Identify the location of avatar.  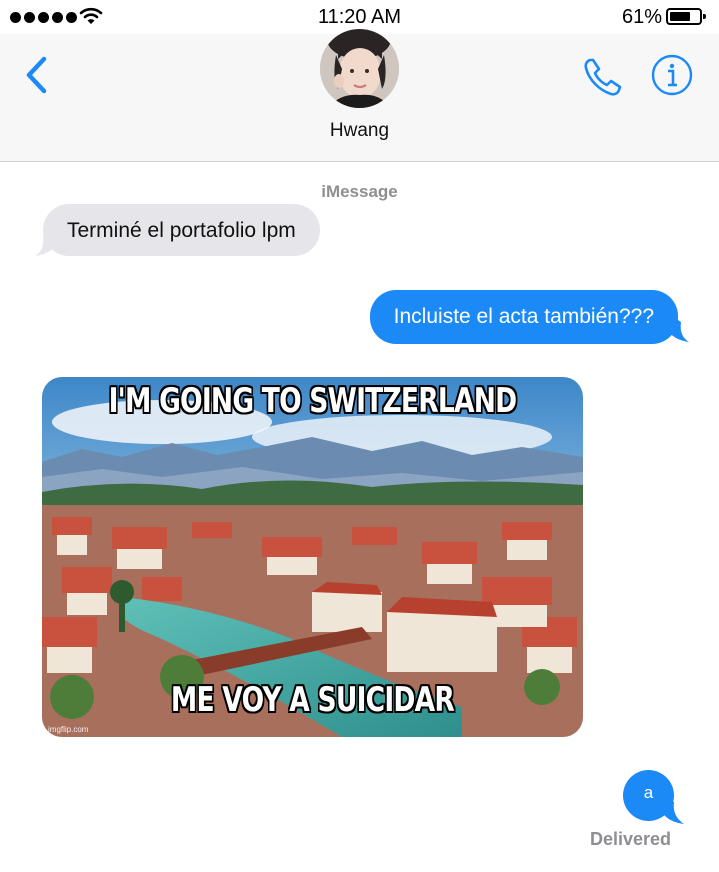
(359, 68).